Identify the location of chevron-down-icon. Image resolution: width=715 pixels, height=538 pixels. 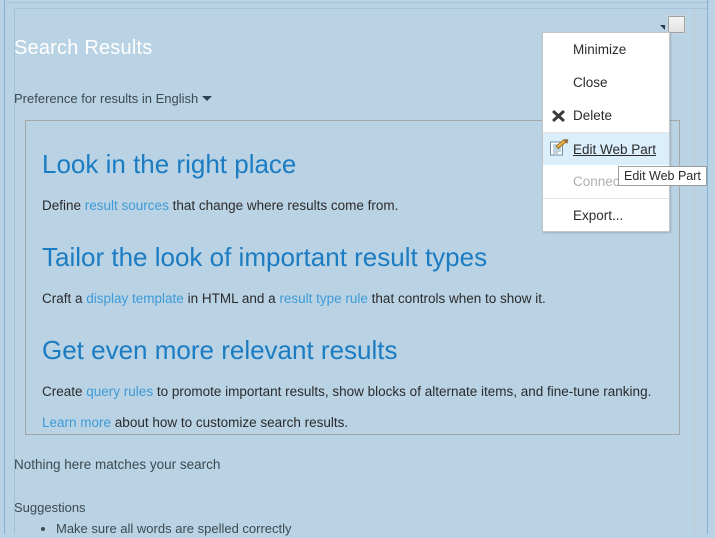
(207, 98).